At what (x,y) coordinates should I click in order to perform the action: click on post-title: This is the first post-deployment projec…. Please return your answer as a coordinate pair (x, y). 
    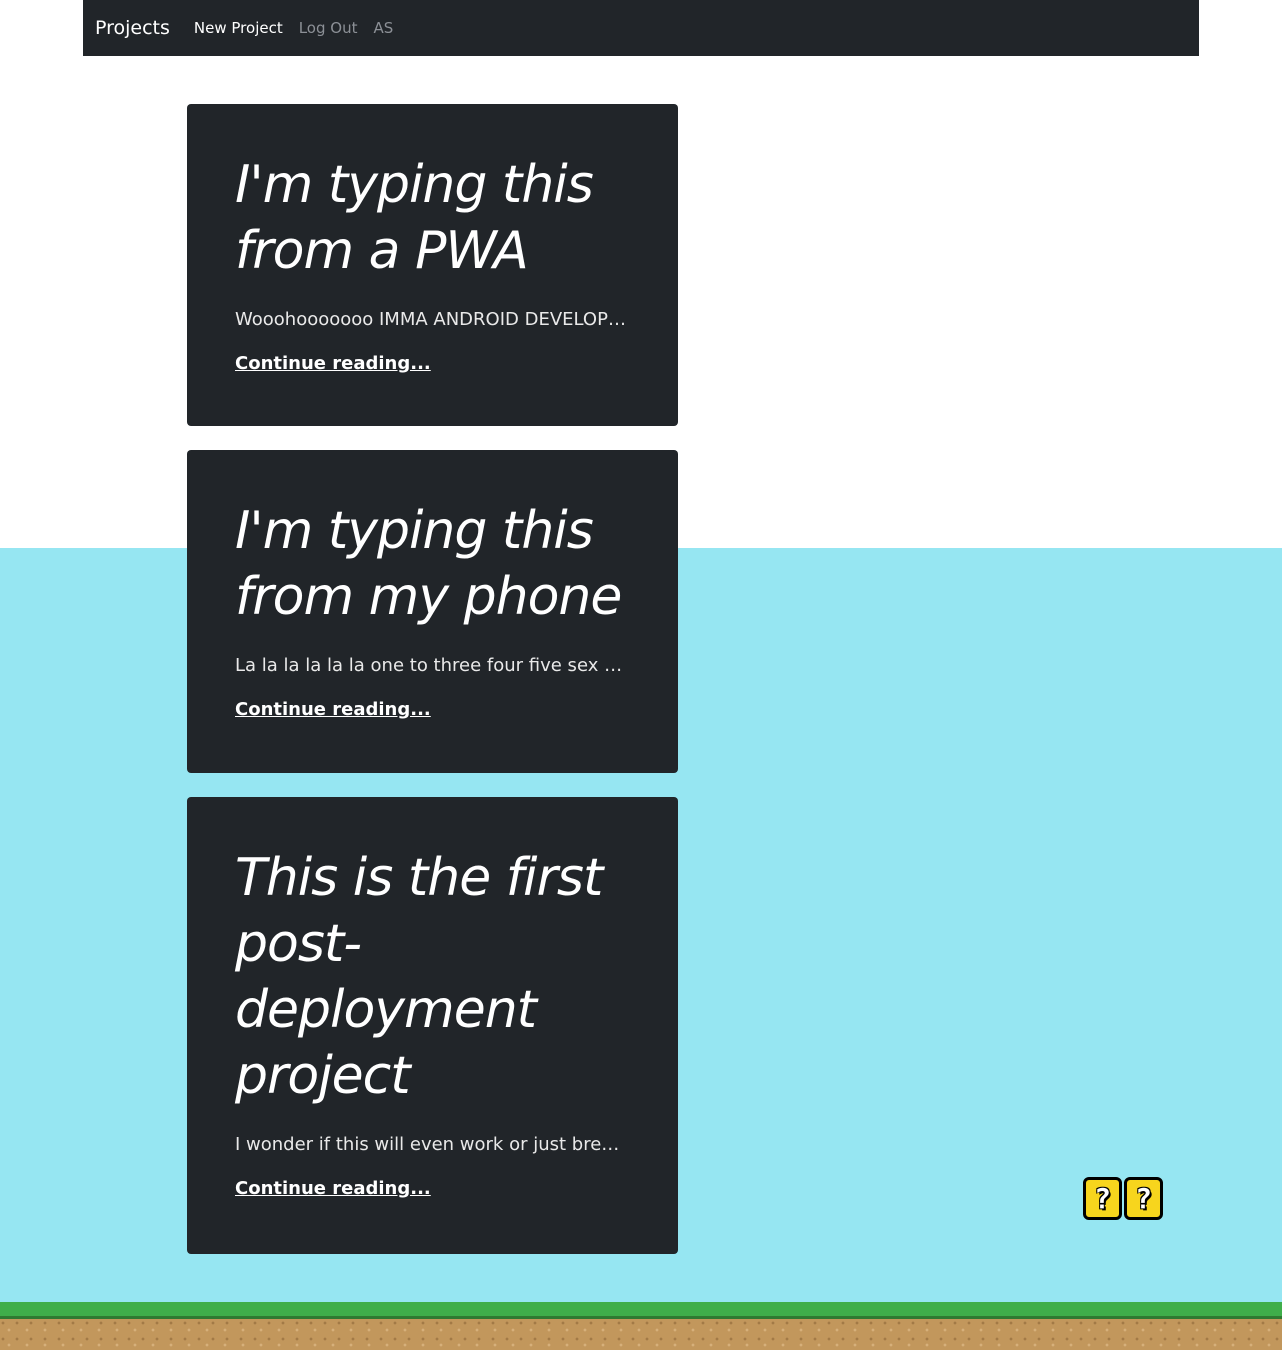
    Looking at the image, I should click on (419, 977).